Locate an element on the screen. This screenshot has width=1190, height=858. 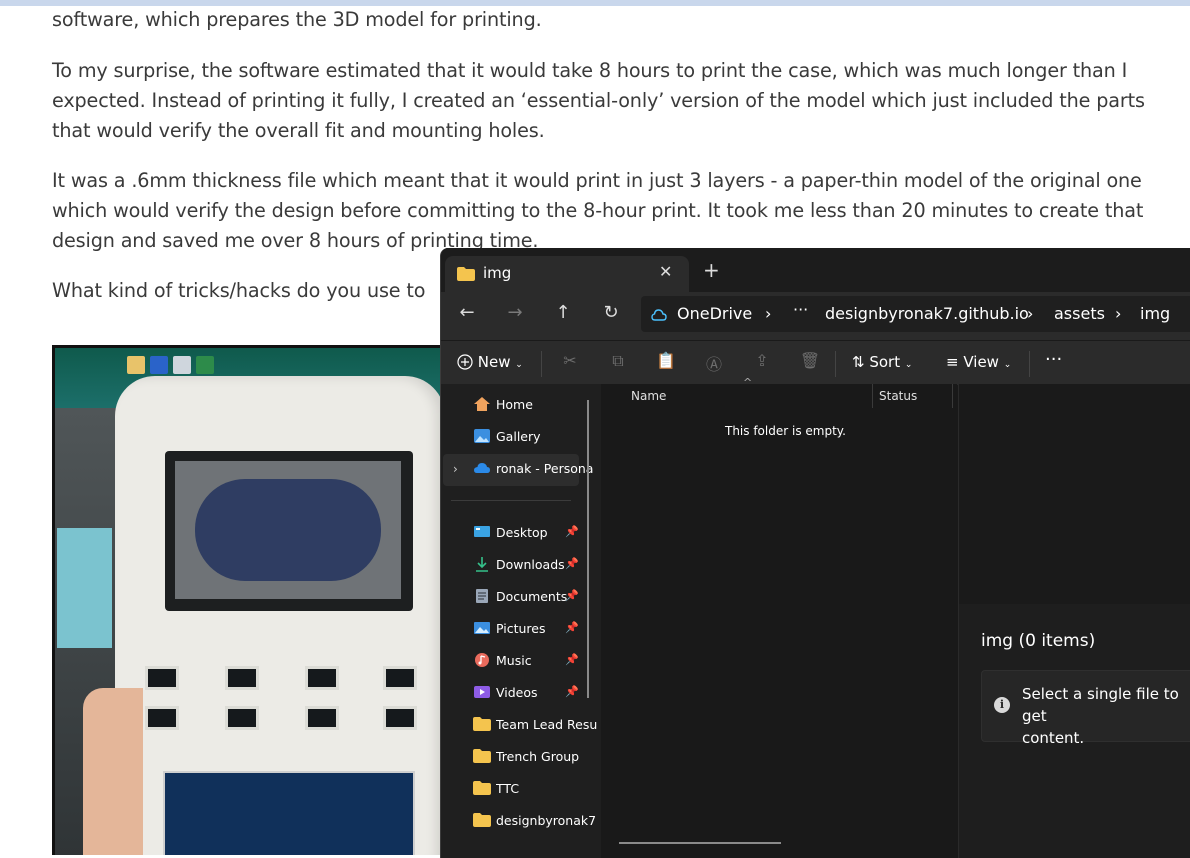
paste-icon: 📋 is located at coordinates (666, 360).